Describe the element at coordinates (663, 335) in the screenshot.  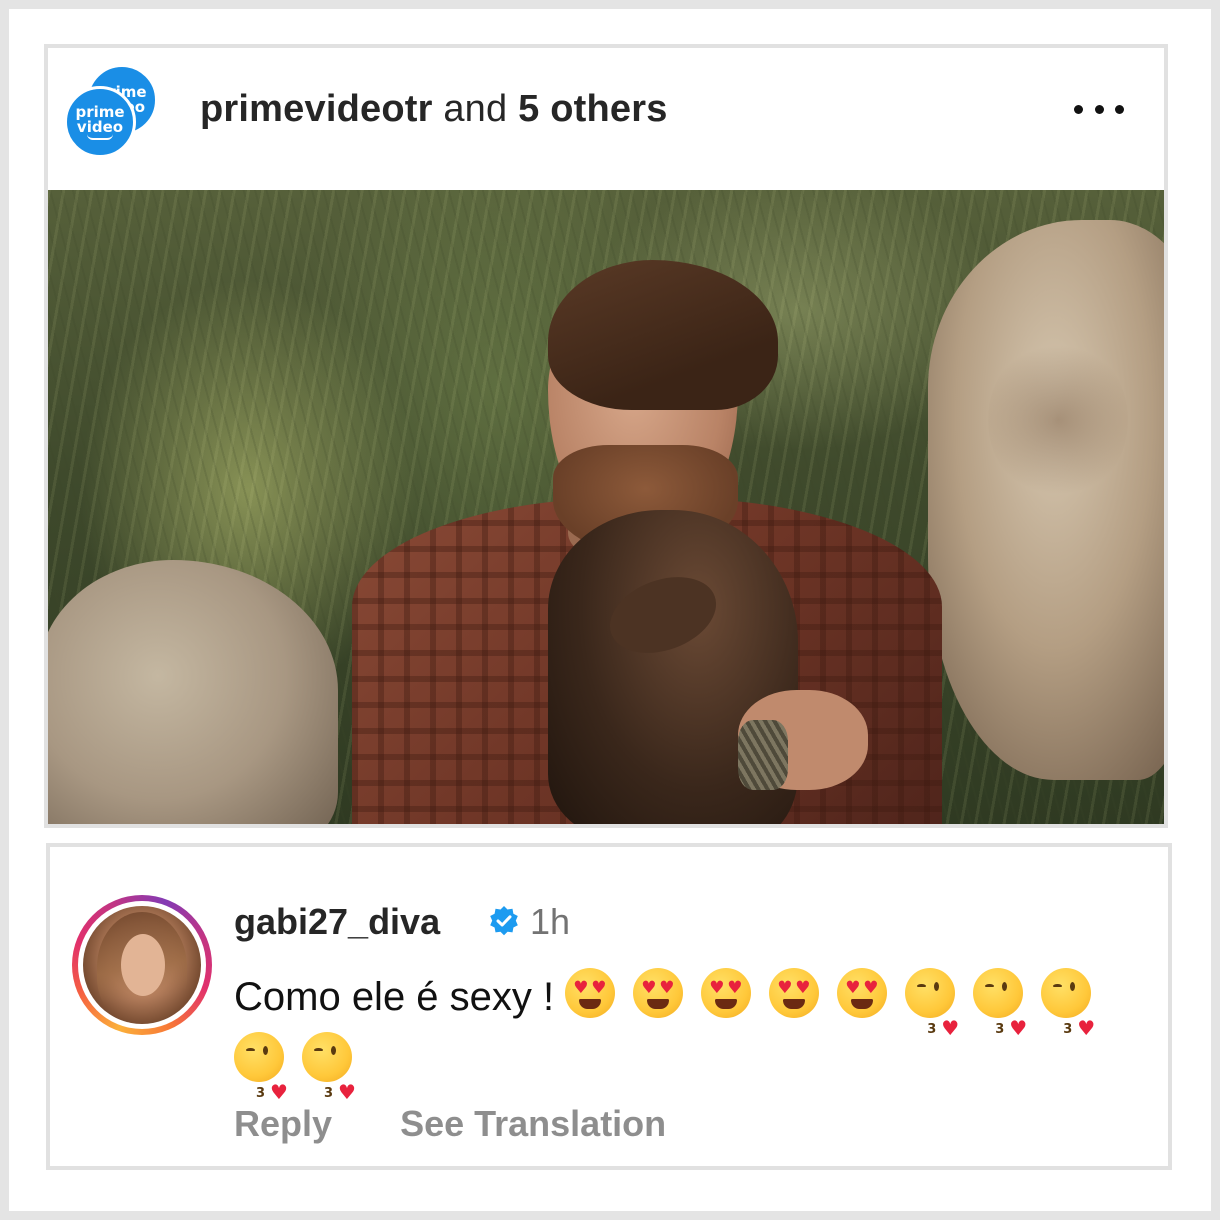
I see `photo-hair` at that location.